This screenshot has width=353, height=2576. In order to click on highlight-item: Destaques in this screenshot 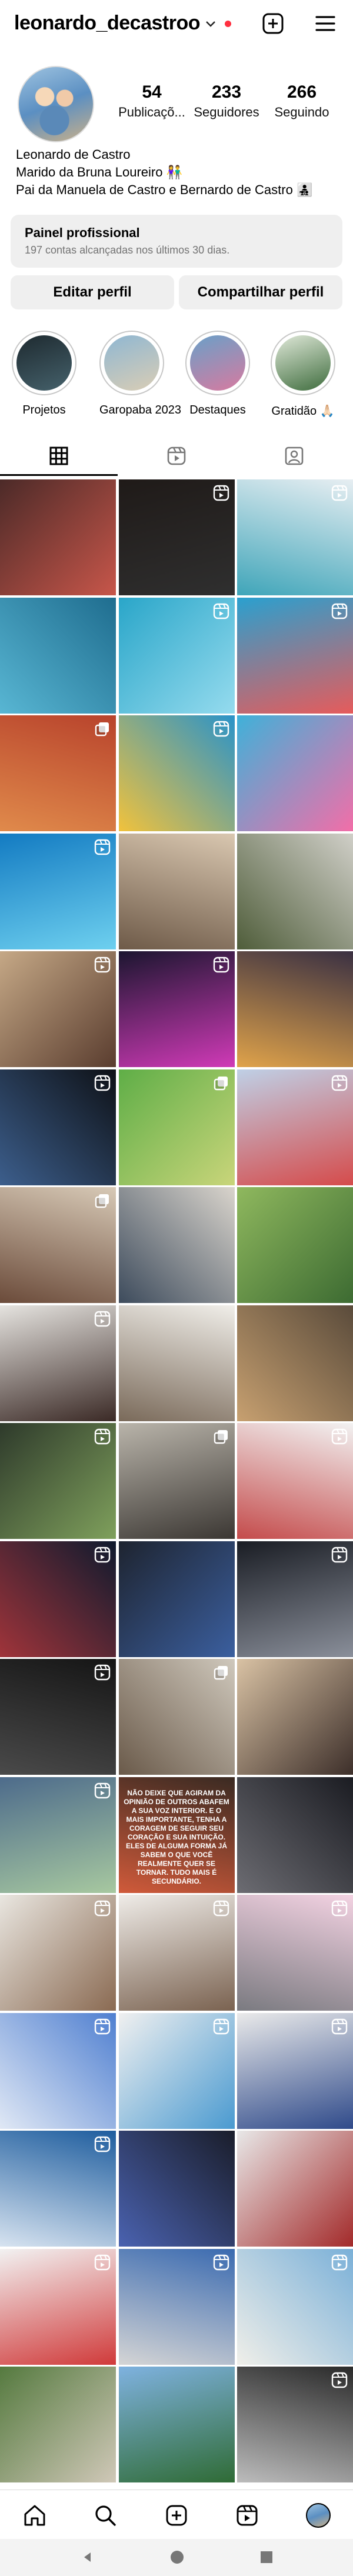, I will do `click(217, 374)`.